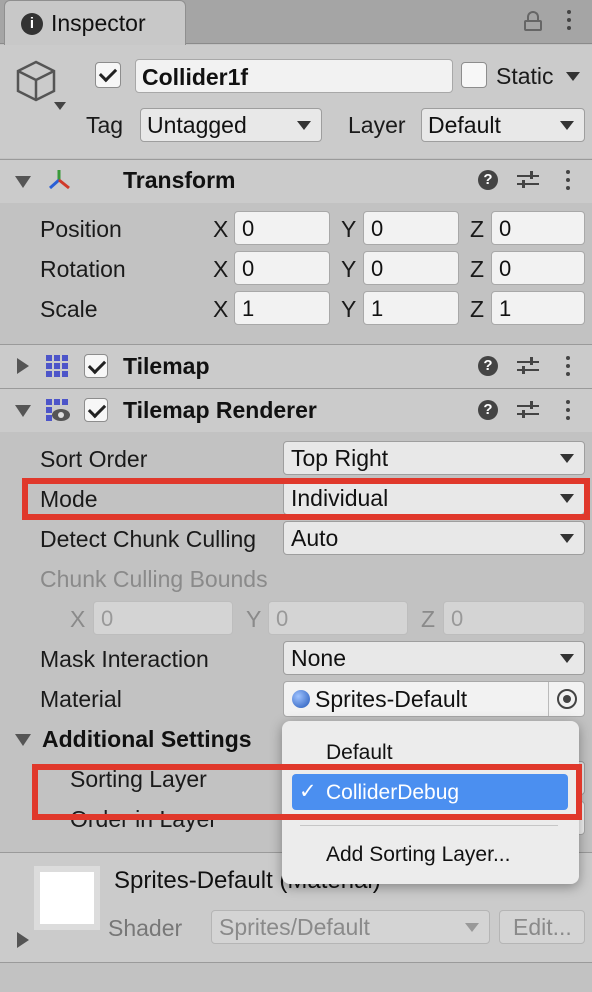  Describe the element at coordinates (434, 458) in the screenshot. I see `sort-order-dropdown: Top Right` at that location.